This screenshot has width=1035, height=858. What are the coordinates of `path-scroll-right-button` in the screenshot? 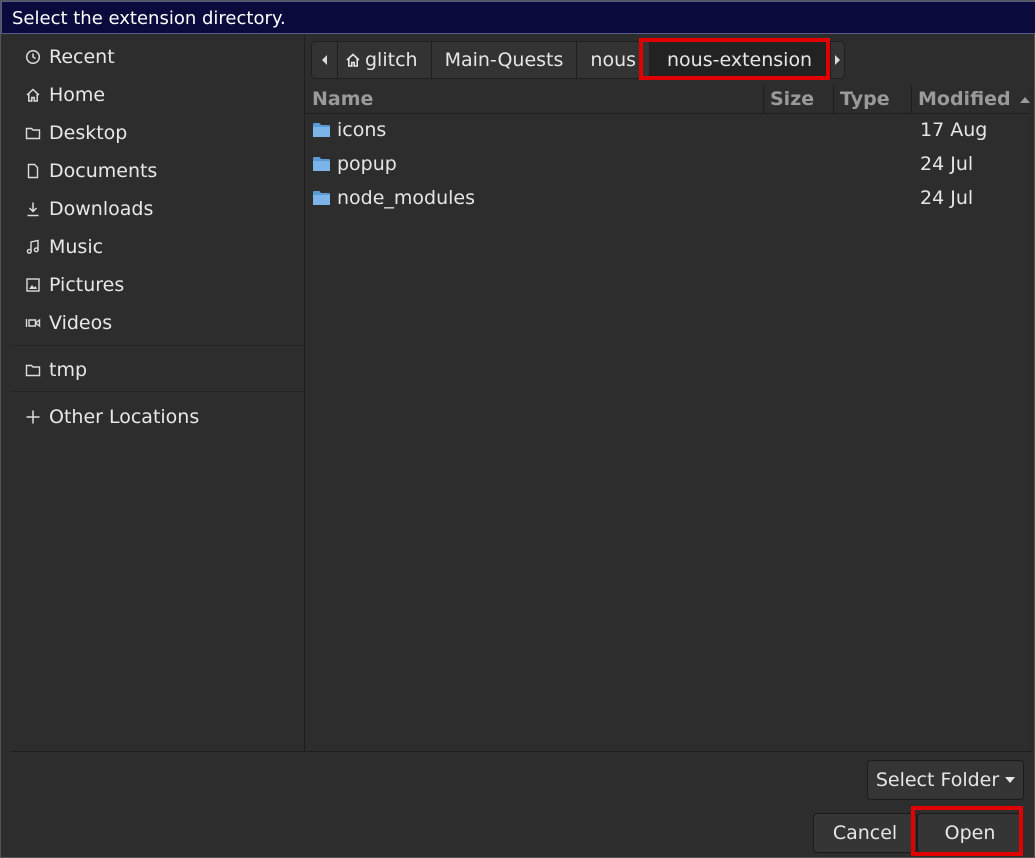 It's located at (837, 60).